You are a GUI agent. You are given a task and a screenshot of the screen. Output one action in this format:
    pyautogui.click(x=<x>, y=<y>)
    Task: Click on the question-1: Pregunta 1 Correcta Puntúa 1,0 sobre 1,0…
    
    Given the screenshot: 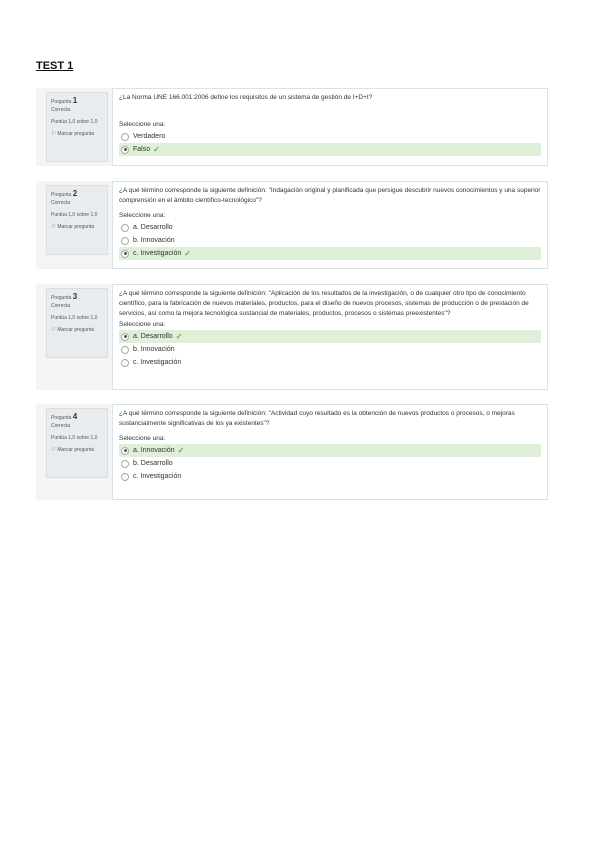 What is the action you would take?
    pyautogui.click(x=292, y=127)
    